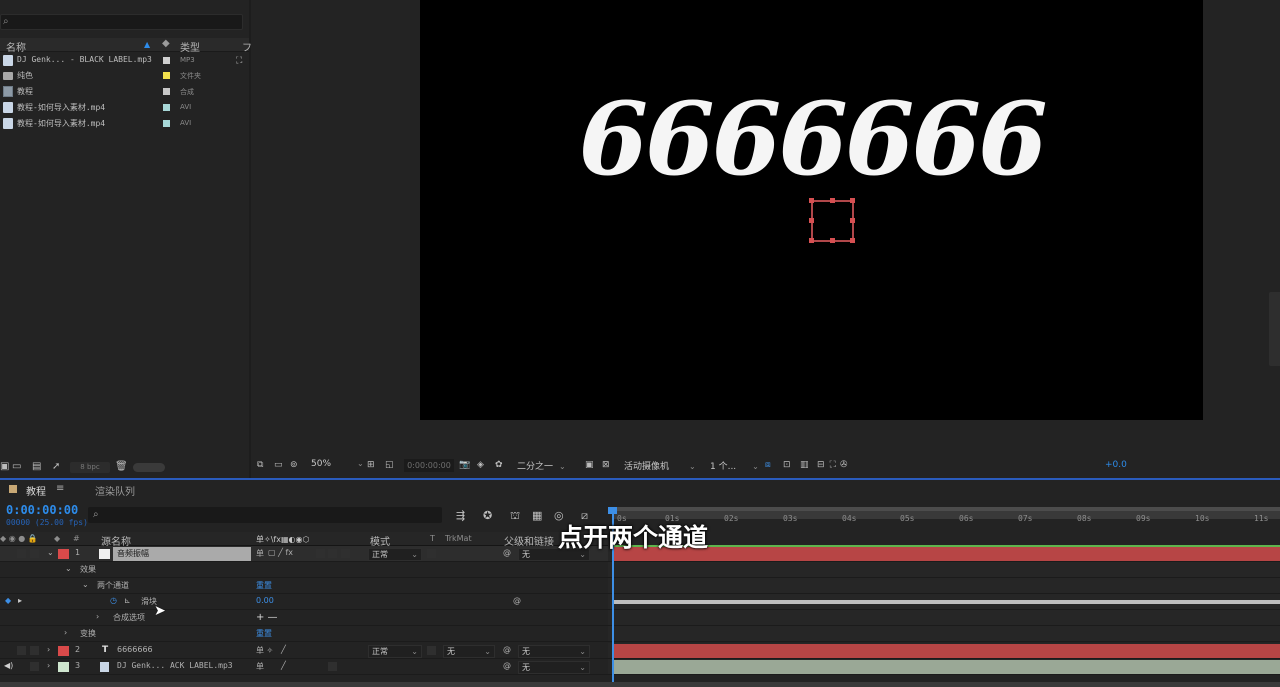  What do you see at coordinates (8, 665) in the screenshot?
I see `audio-switch-icon: ◀)` at bounding box center [8, 665].